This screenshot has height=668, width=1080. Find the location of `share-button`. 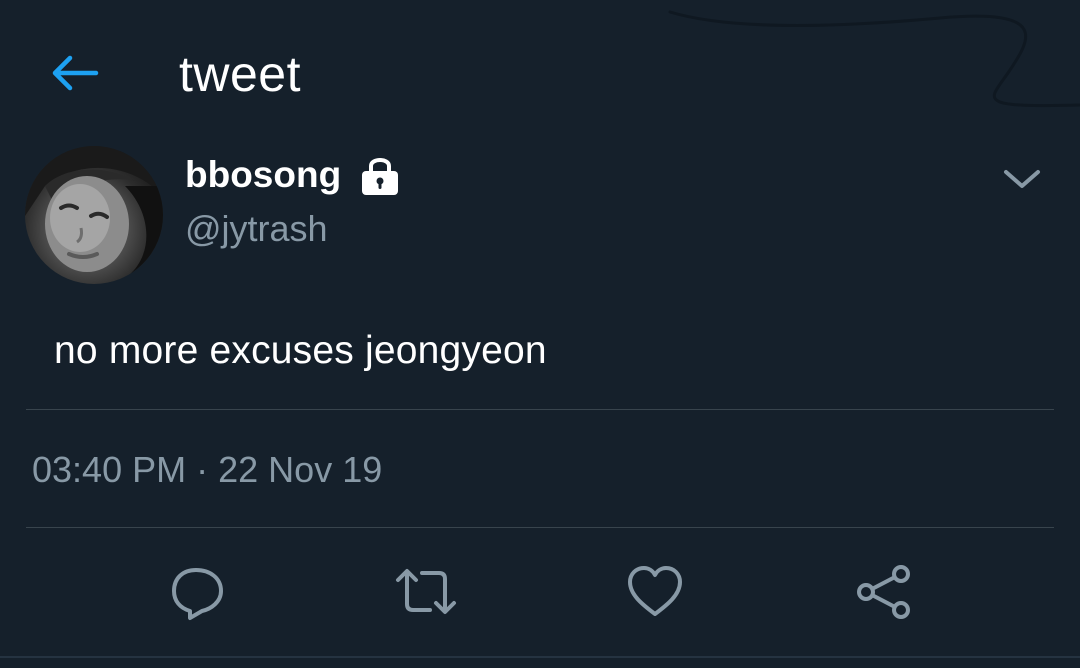

share-button is located at coordinates (884, 592).